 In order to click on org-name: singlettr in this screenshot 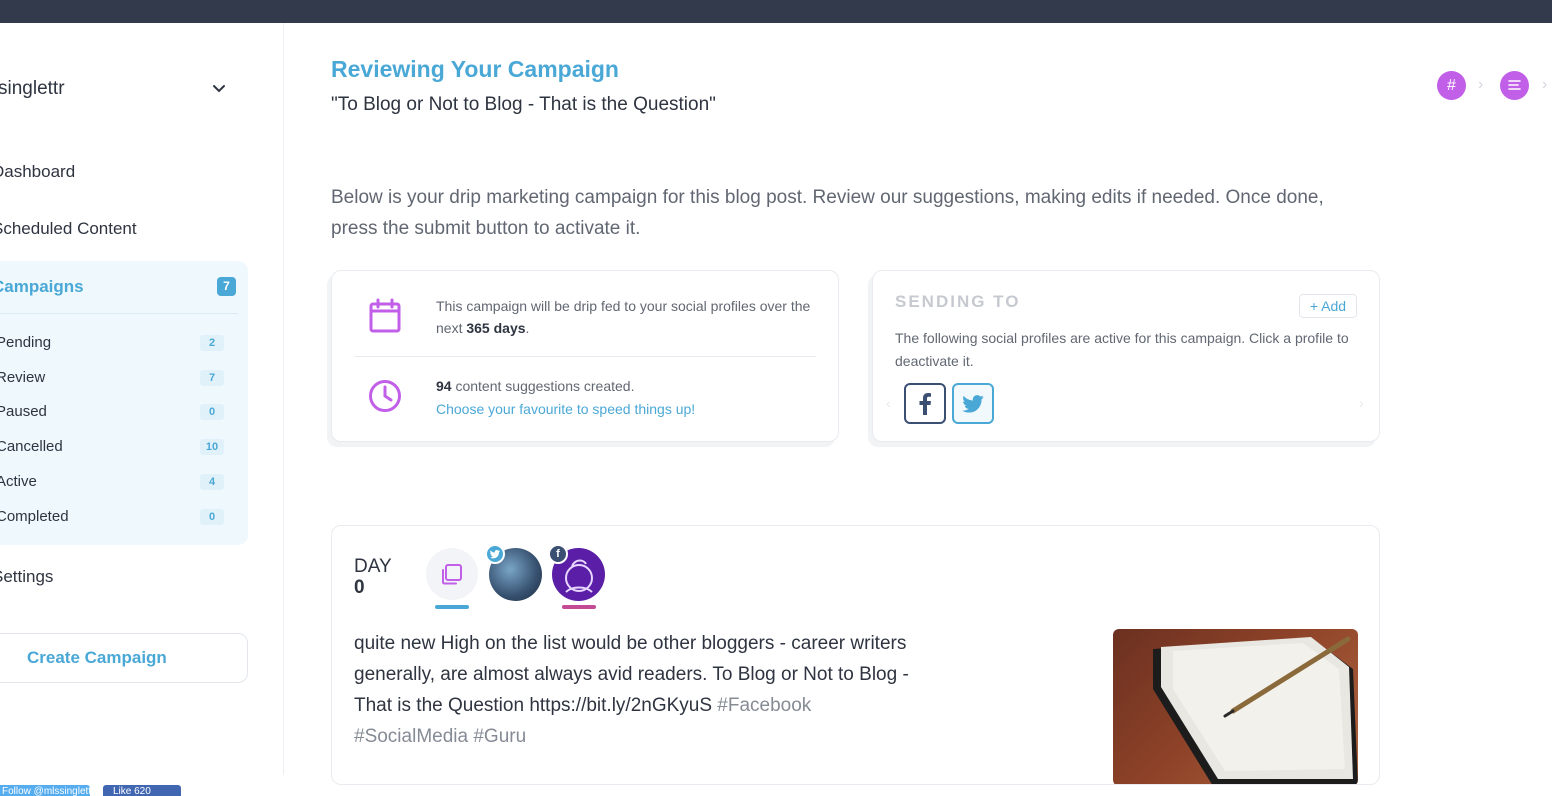, I will do `click(32, 89)`.